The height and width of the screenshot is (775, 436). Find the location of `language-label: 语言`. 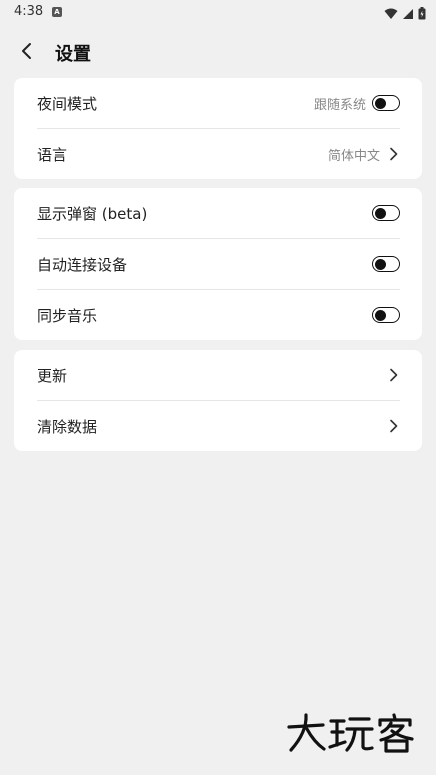

language-label: 语言 is located at coordinates (52, 154).